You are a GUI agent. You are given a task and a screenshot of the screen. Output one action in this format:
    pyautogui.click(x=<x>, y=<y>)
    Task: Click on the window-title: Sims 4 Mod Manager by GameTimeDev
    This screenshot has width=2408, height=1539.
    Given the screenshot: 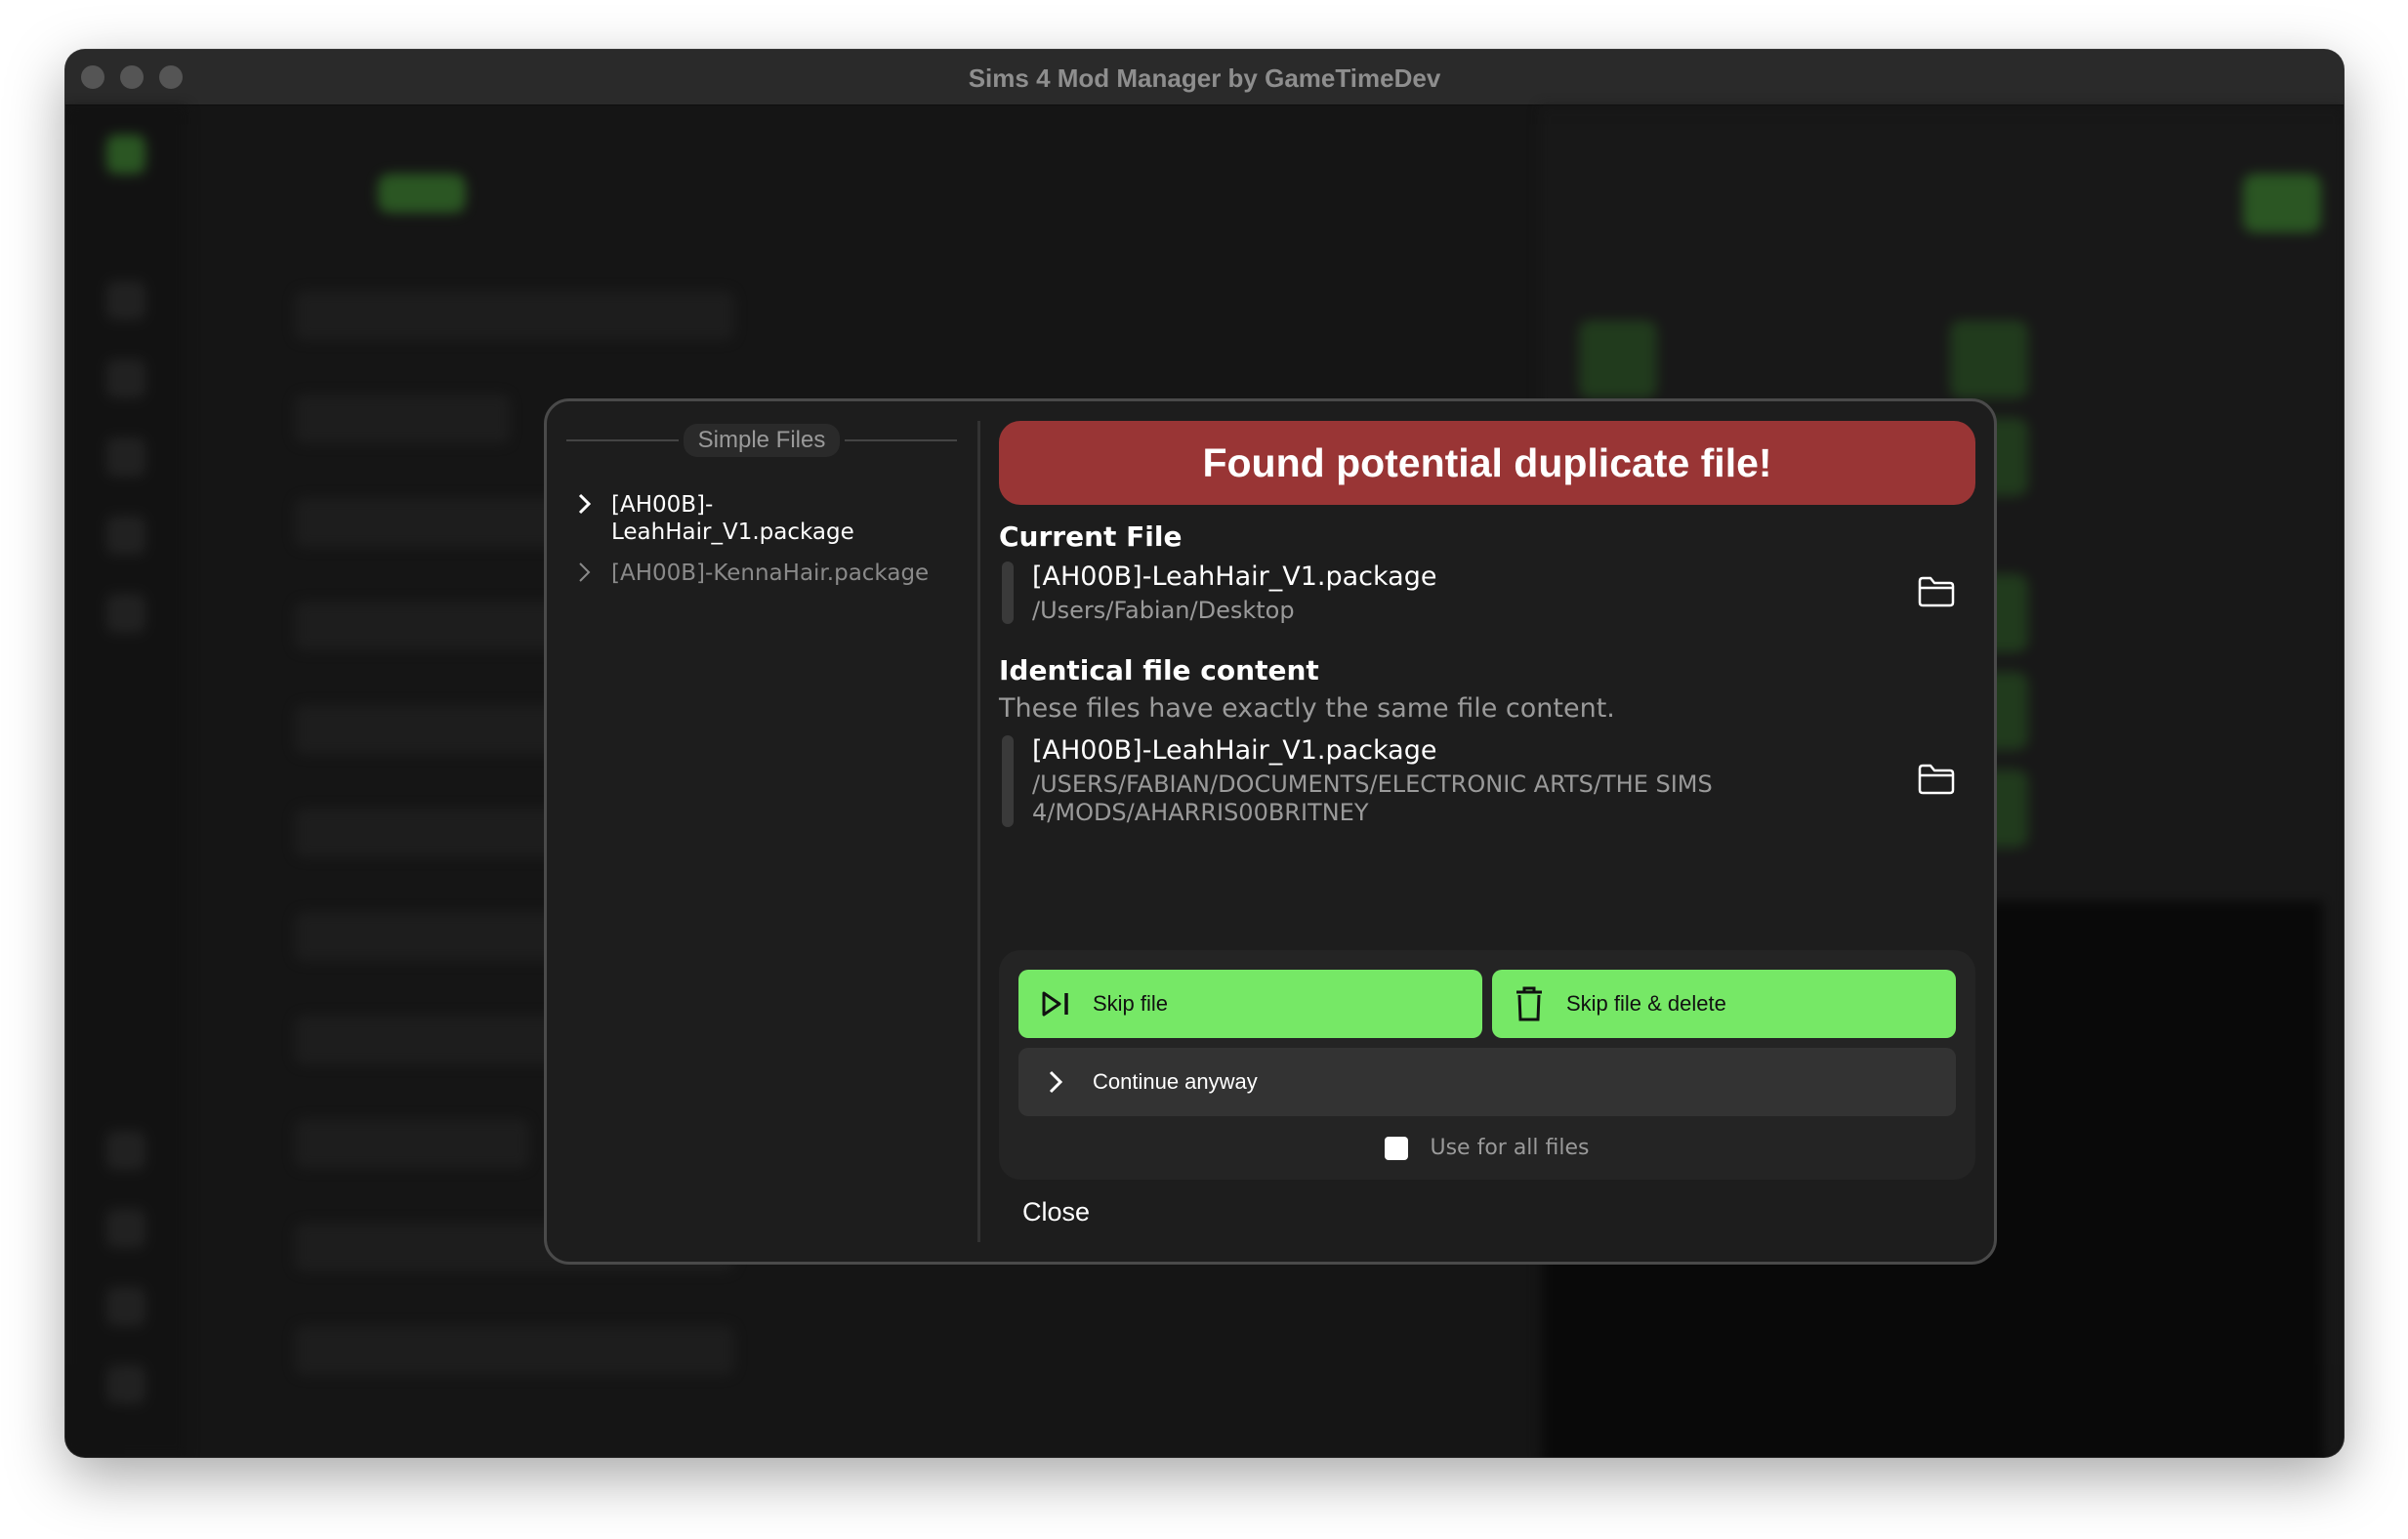 What is the action you would take?
    pyautogui.click(x=1204, y=78)
    